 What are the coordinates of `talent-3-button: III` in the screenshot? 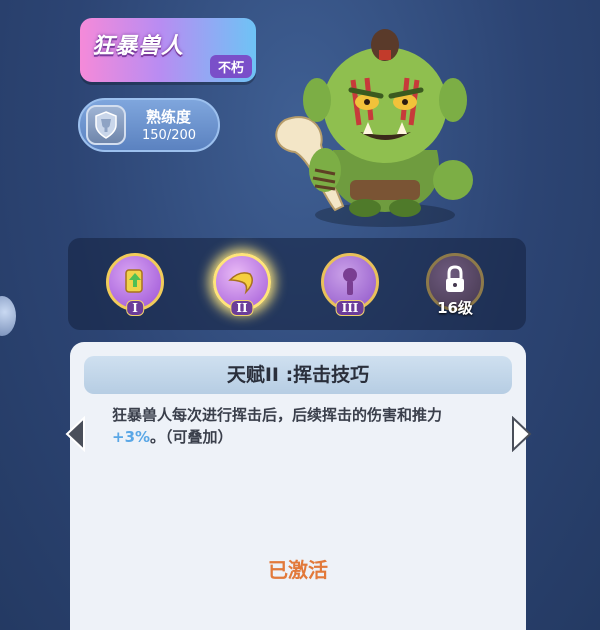 It's located at (350, 284).